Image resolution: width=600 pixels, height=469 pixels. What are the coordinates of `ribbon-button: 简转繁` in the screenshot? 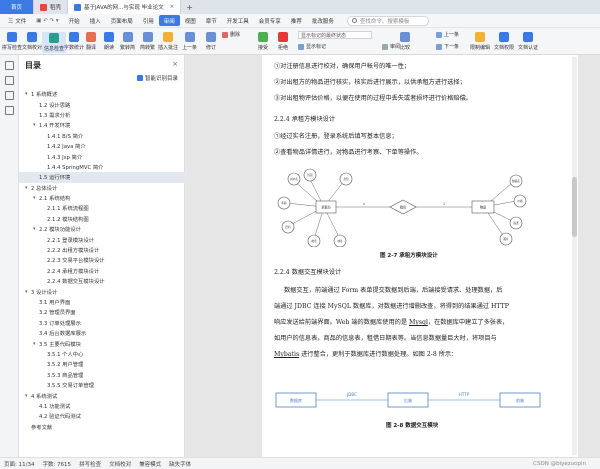 It's located at (147, 41).